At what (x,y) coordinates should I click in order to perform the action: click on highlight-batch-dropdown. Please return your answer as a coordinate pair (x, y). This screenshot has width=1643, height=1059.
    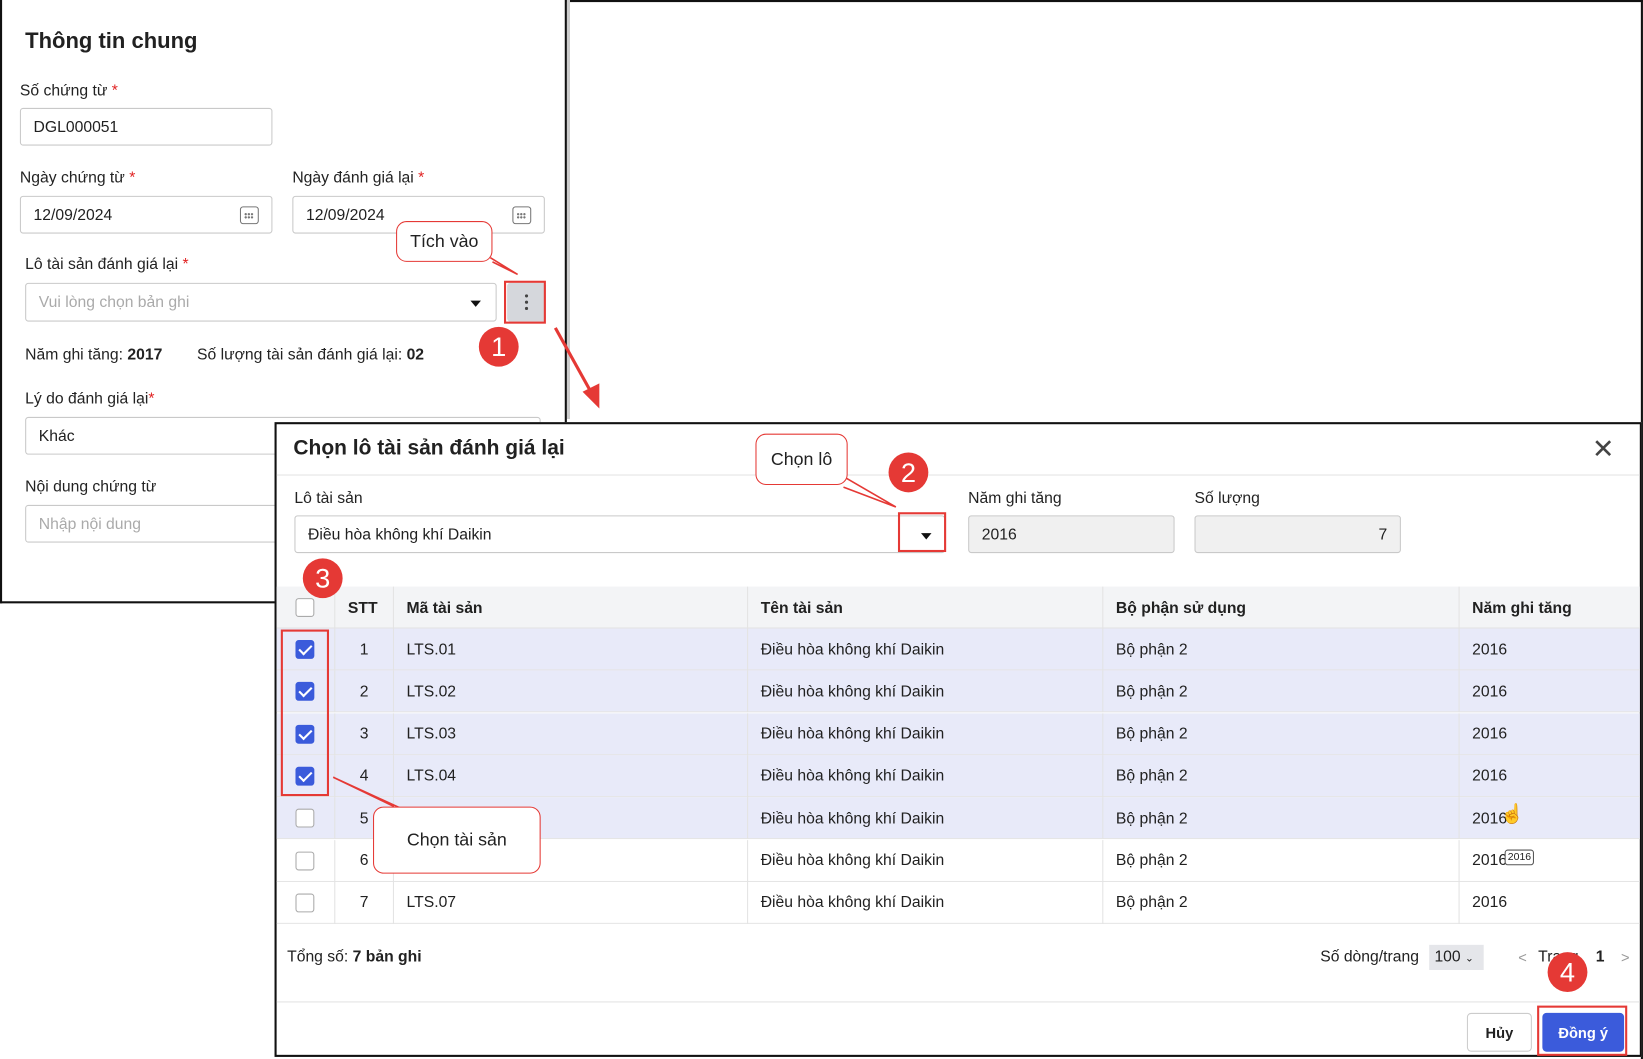
    Looking at the image, I should click on (922, 532).